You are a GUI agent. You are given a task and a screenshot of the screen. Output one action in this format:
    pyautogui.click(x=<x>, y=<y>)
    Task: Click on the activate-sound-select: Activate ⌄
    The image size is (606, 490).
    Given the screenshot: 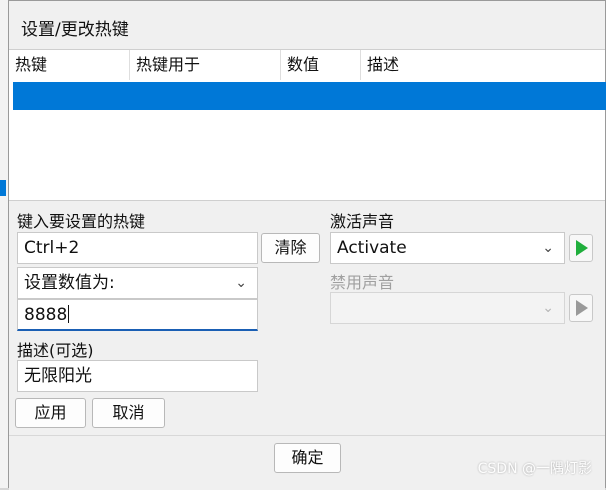 What is the action you would take?
    pyautogui.click(x=447, y=248)
    